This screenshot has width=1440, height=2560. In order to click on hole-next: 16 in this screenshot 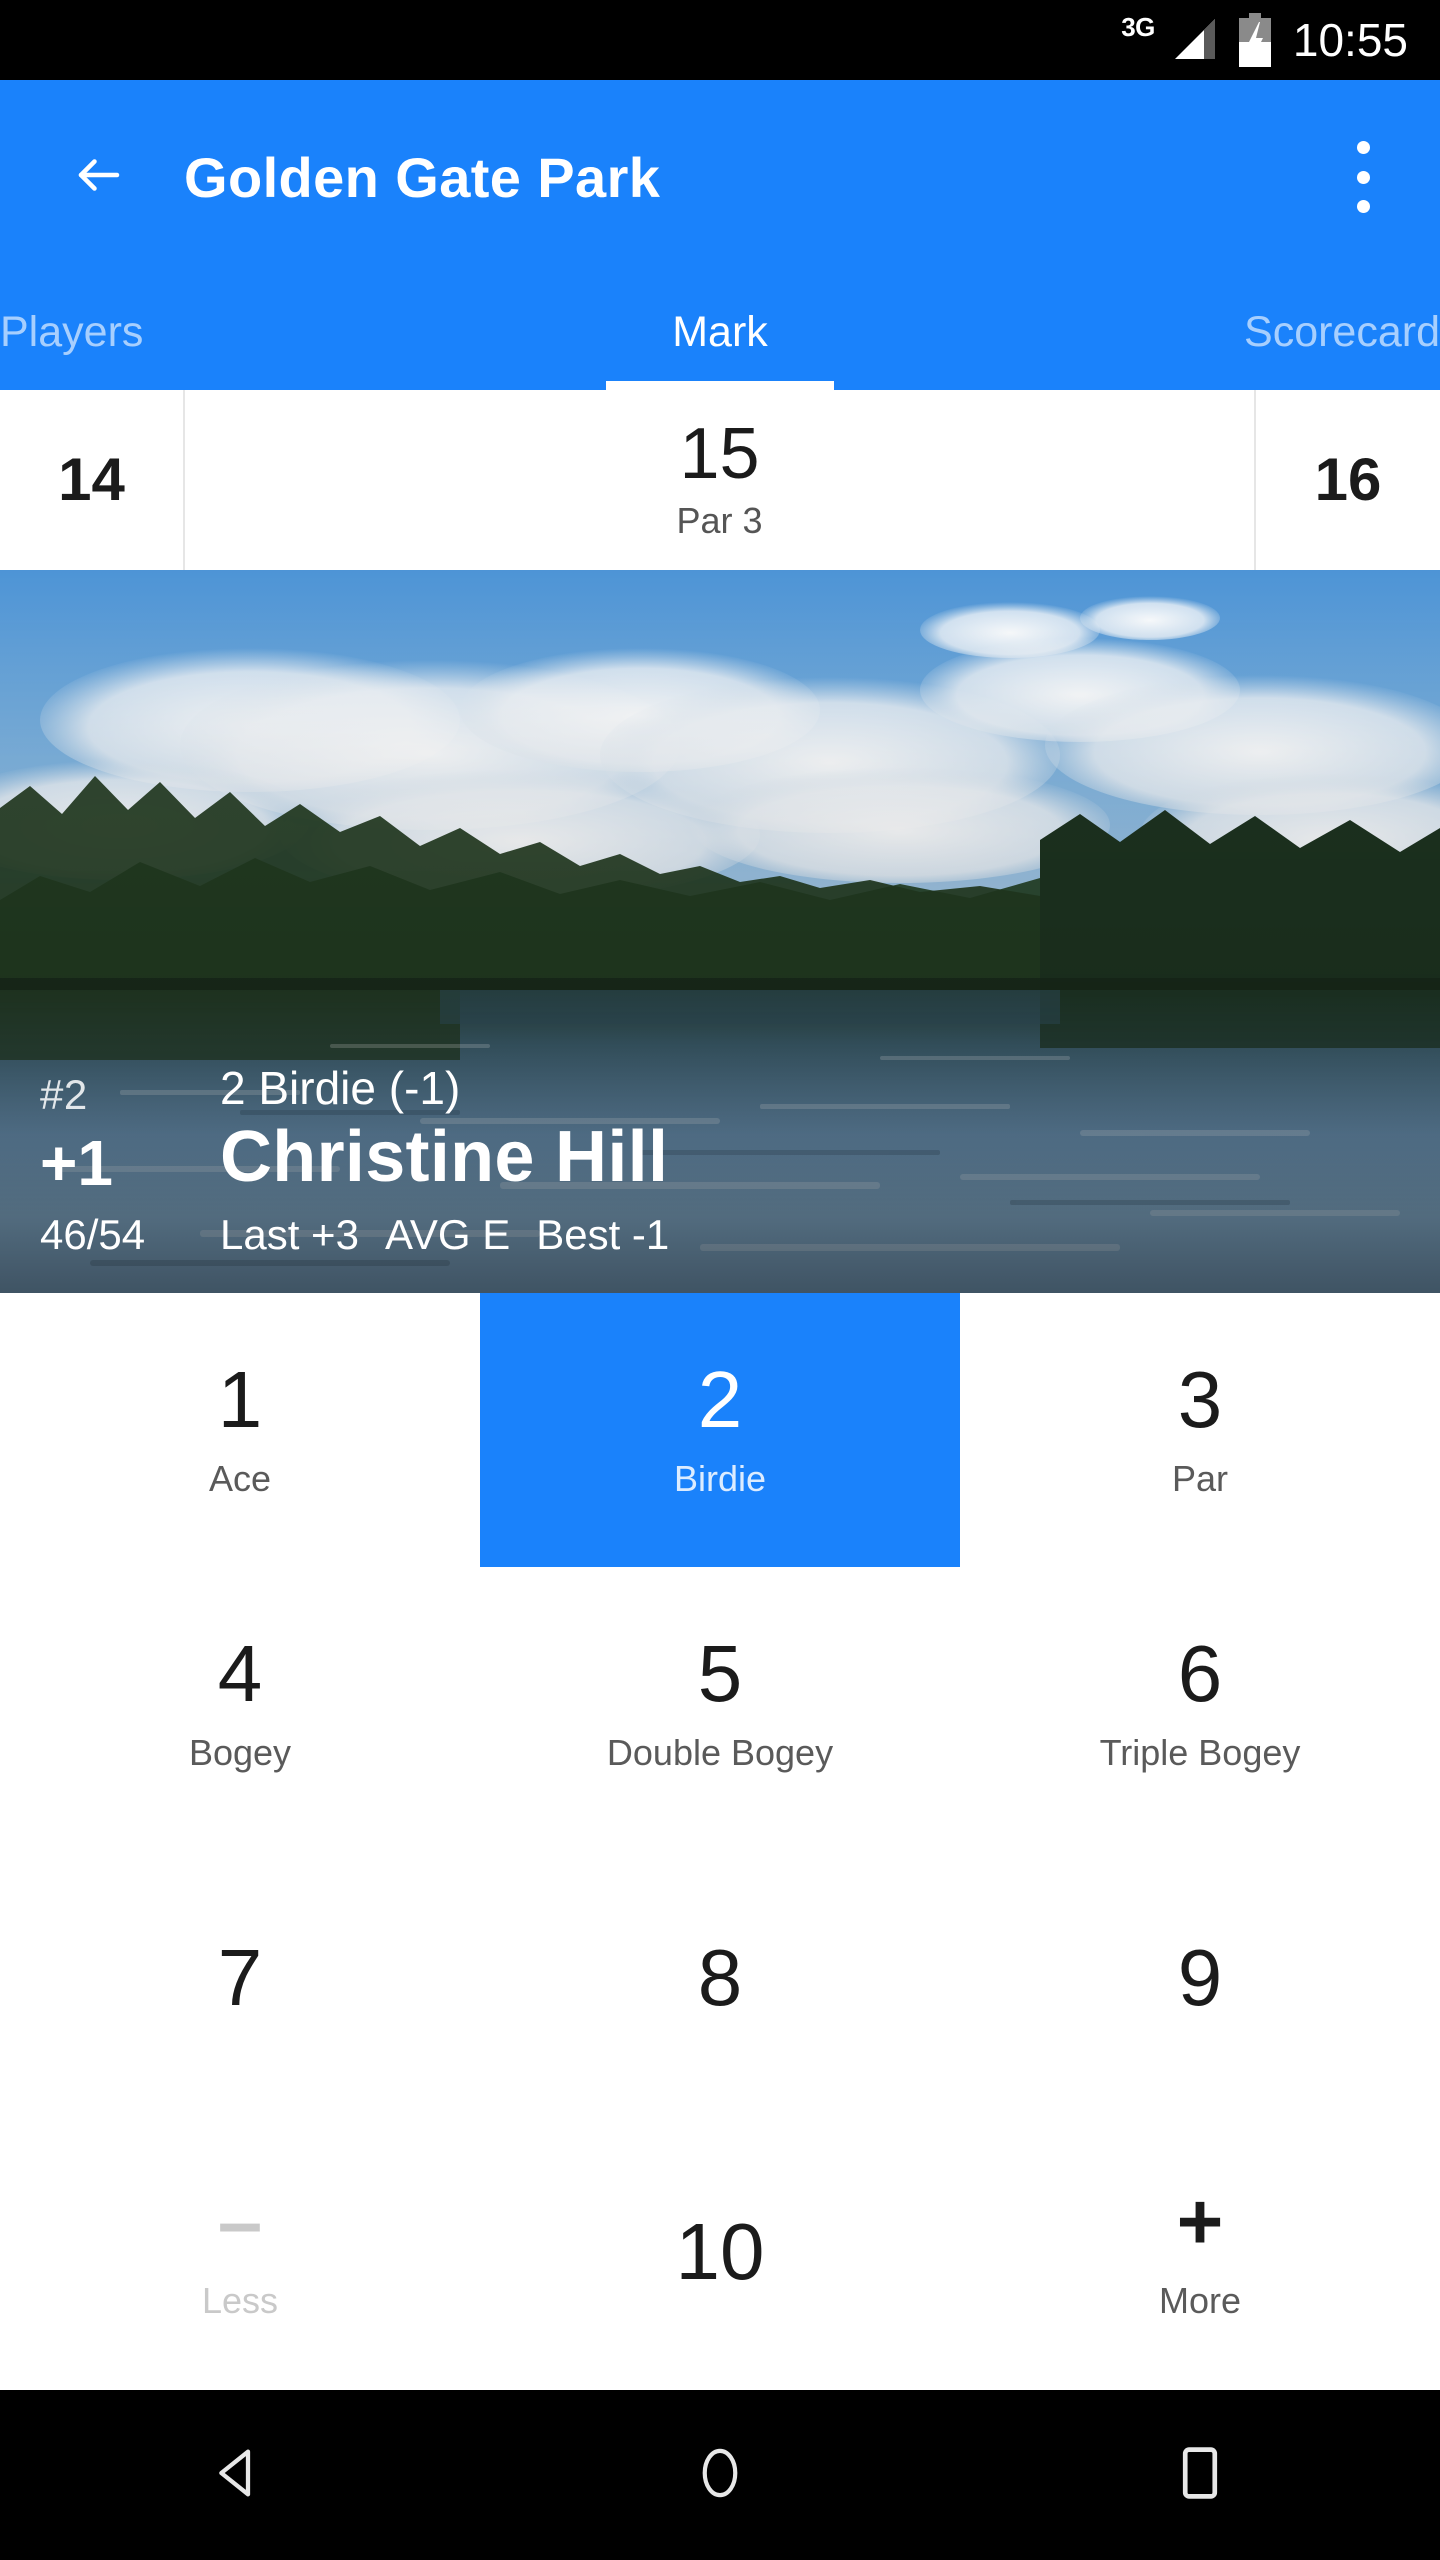, I will do `click(1348, 480)`.